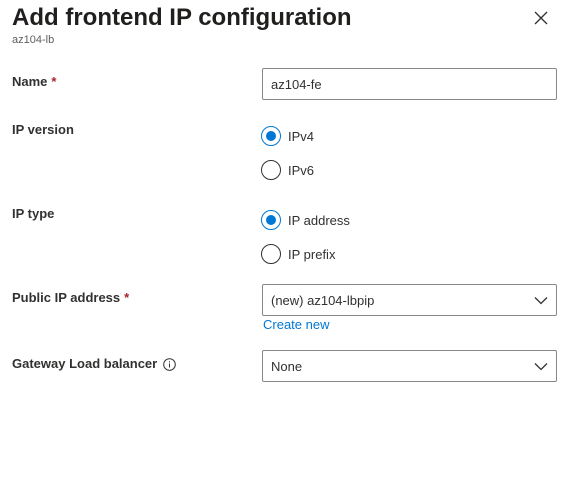  I want to click on radio-ipv6-label: IPv6, so click(301, 170).